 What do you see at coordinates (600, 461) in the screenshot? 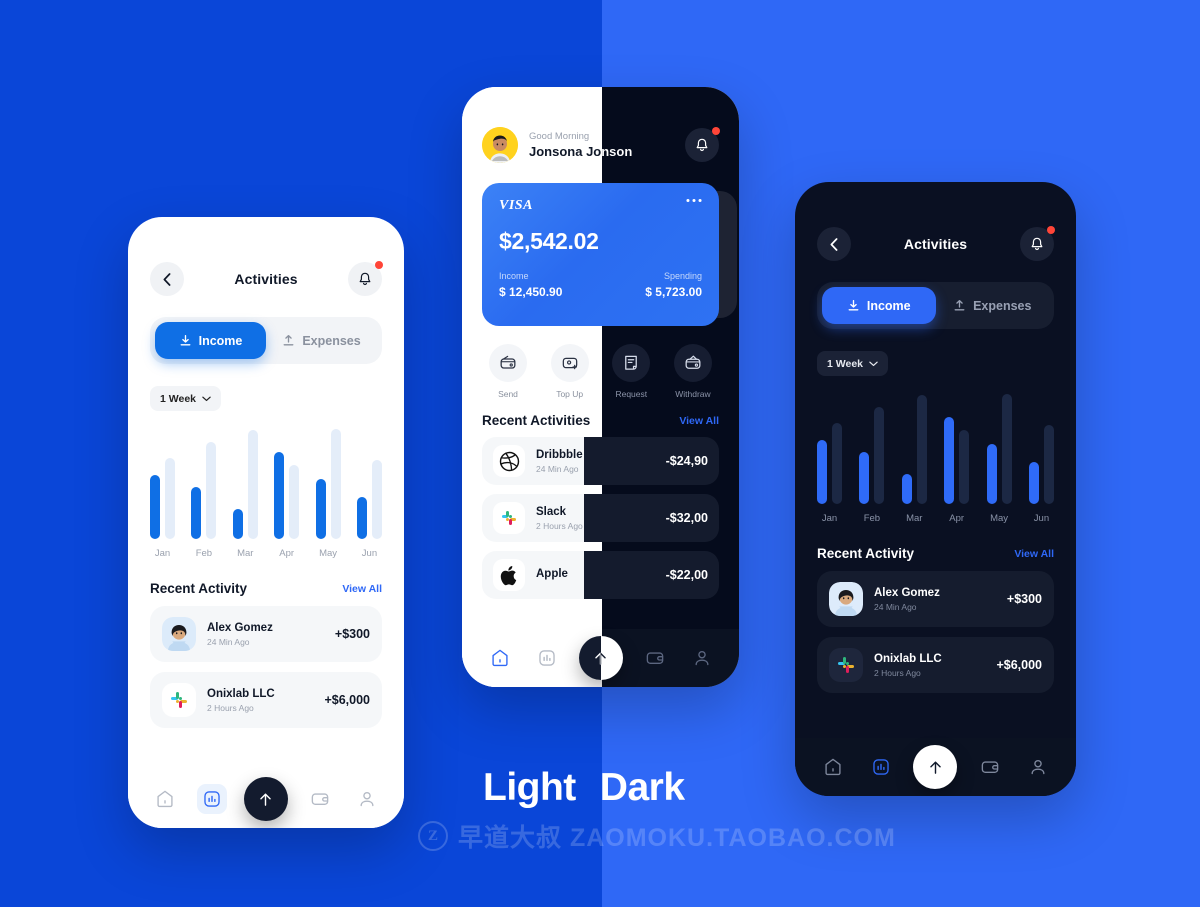
I see `transaction-row: Dribbble 24 Min Ago -$24,90` at bounding box center [600, 461].